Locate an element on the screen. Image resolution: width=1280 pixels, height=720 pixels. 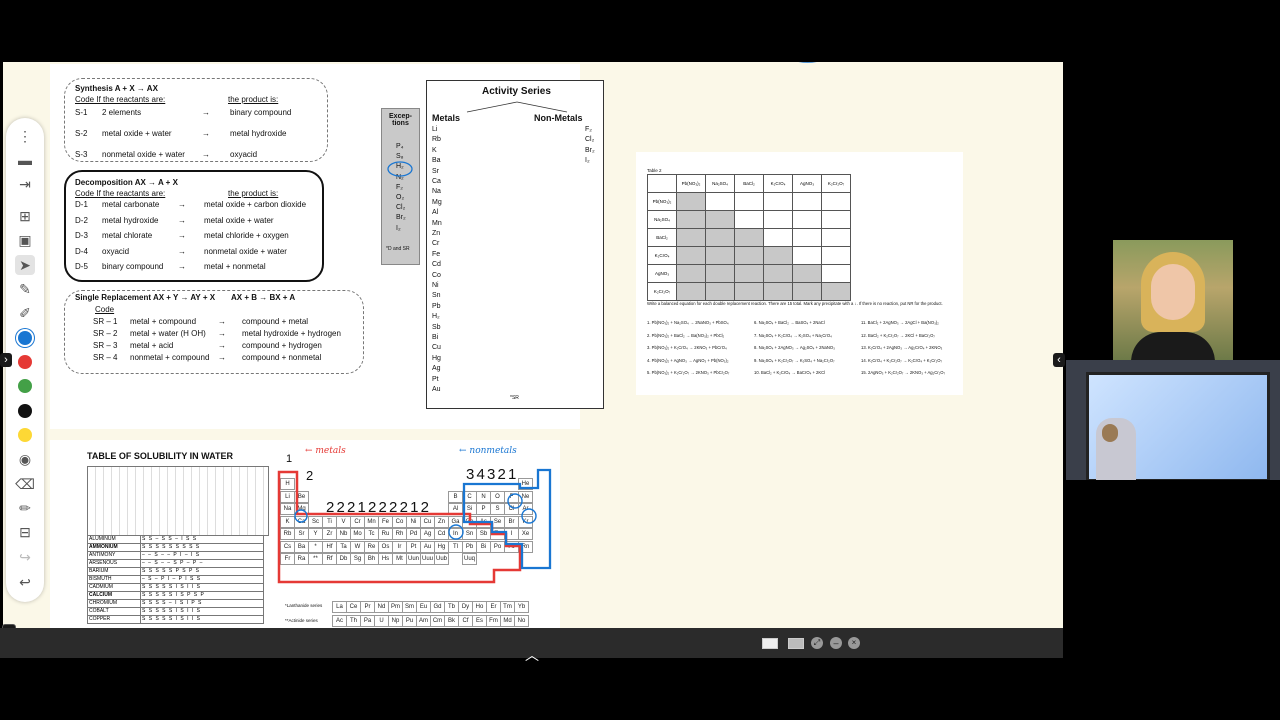
pointer-icon: ➤ is located at coordinates (25, 265).